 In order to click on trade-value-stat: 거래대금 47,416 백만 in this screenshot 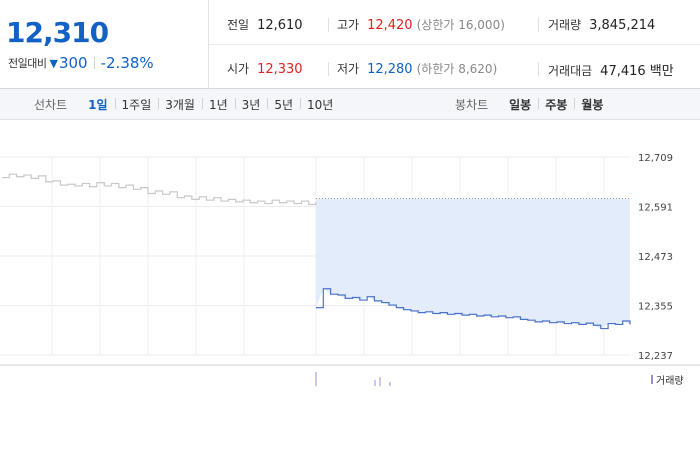, I will do `click(611, 69)`.